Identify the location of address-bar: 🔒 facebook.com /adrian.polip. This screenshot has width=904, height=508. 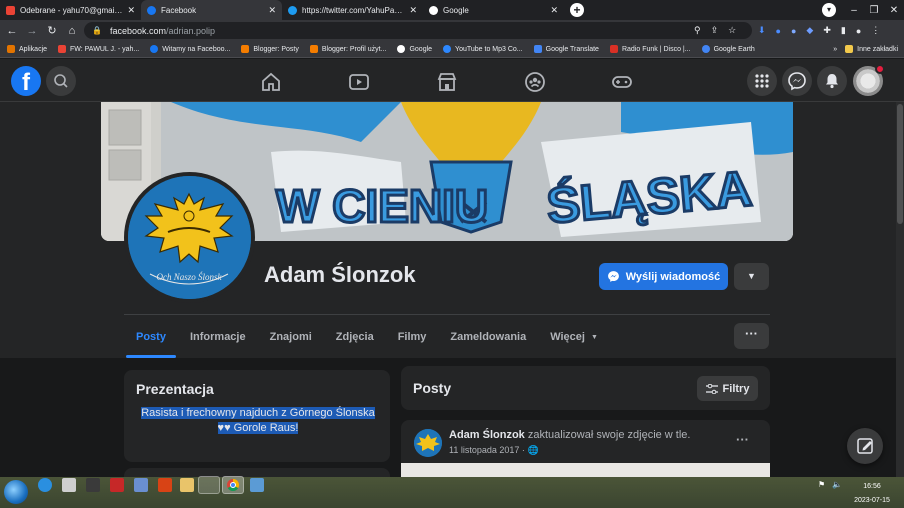
(418, 30).